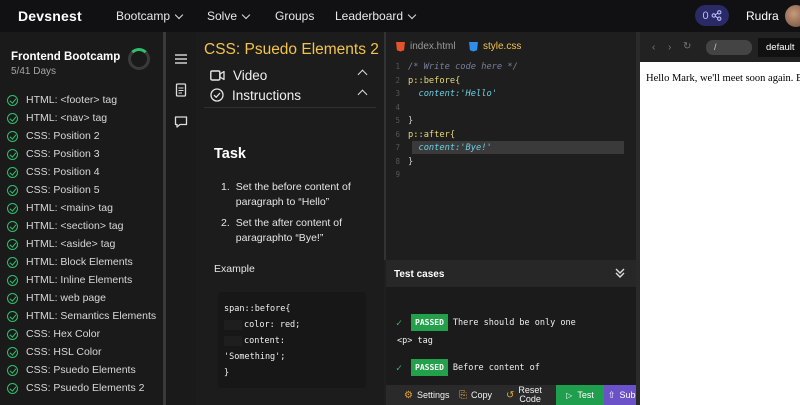  Describe the element at coordinates (411, 121) in the screenshot. I see `code-text: }` at that location.